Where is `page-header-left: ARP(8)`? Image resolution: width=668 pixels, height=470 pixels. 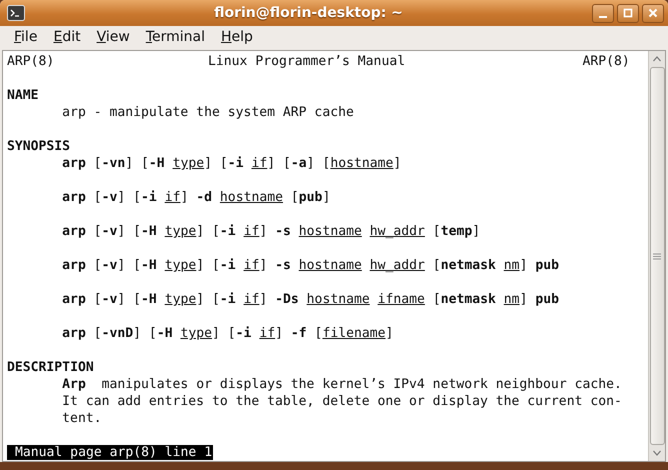 page-header-left: ARP(8) is located at coordinates (30, 61).